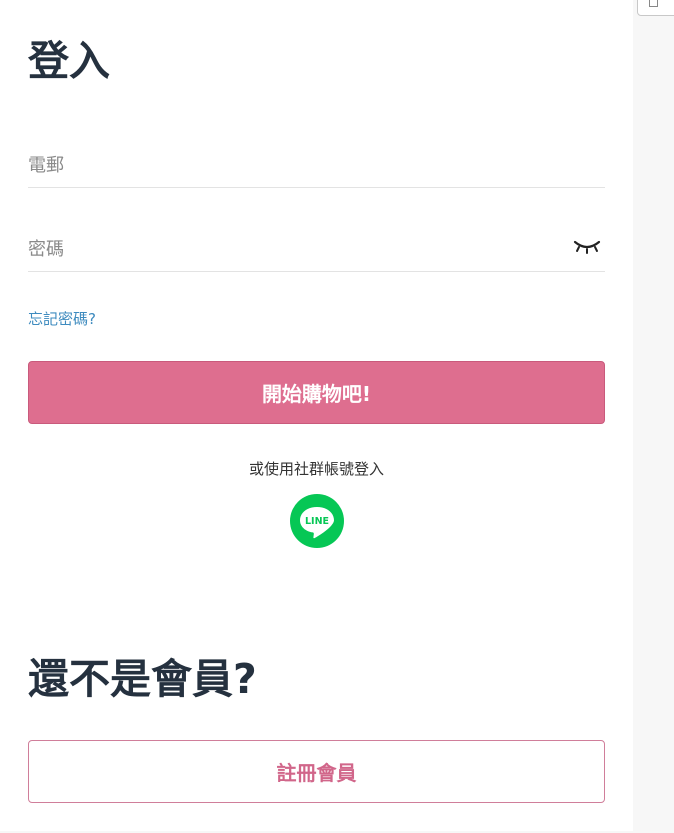 The image size is (674, 833). I want to click on password-input, so click(316, 249).